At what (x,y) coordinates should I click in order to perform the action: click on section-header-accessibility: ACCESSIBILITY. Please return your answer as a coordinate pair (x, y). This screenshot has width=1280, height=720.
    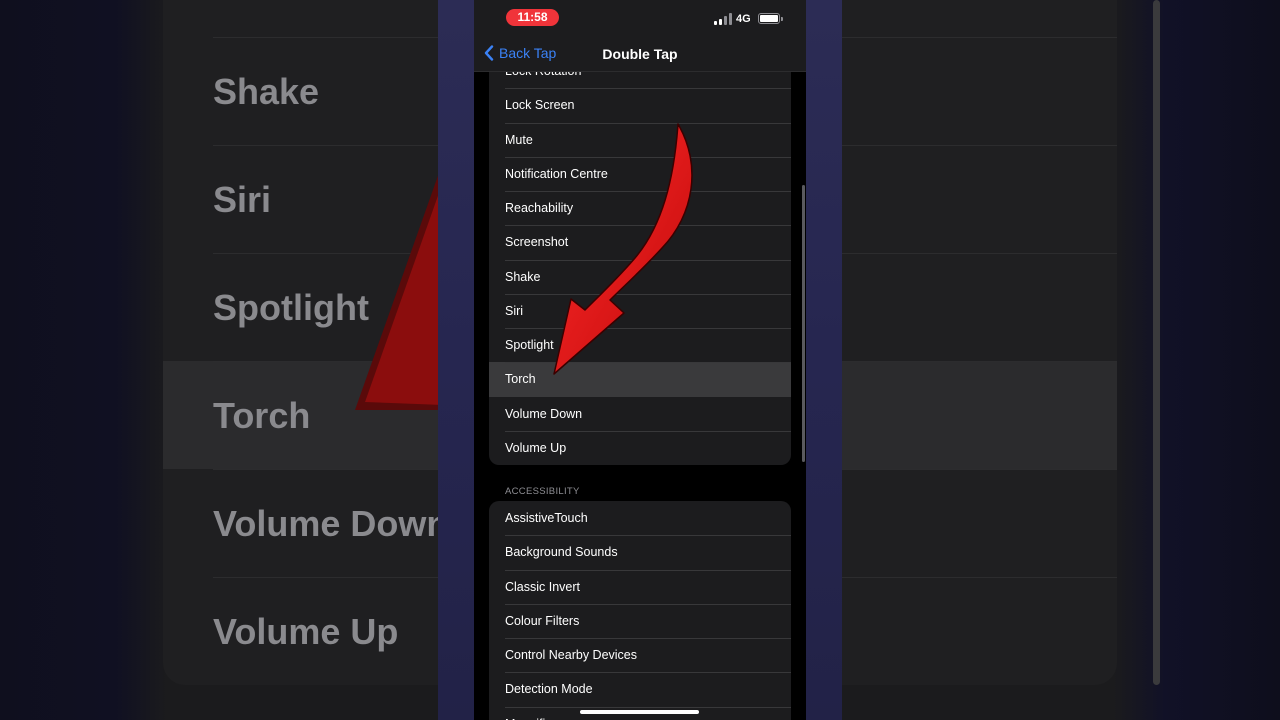
    Looking at the image, I should click on (542, 491).